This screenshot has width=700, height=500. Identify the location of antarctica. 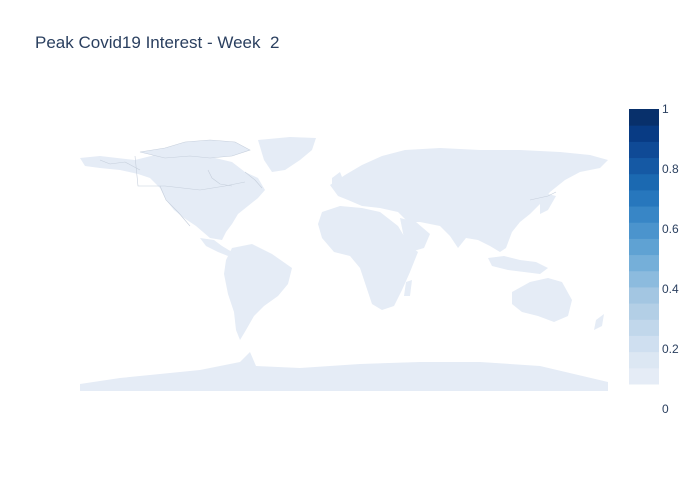
(344, 371).